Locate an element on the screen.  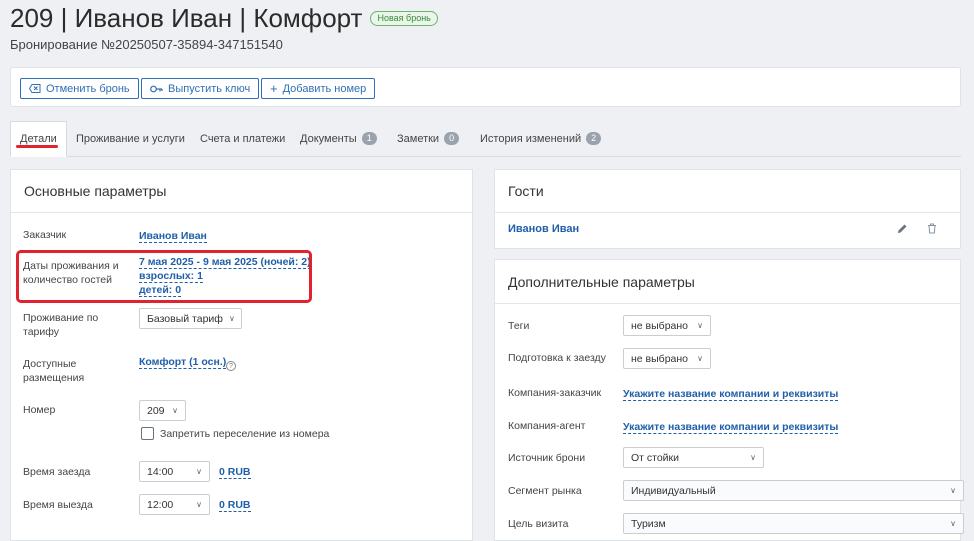
placement-link: Комфорт (1 осн.) is located at coordinates (183, 362).